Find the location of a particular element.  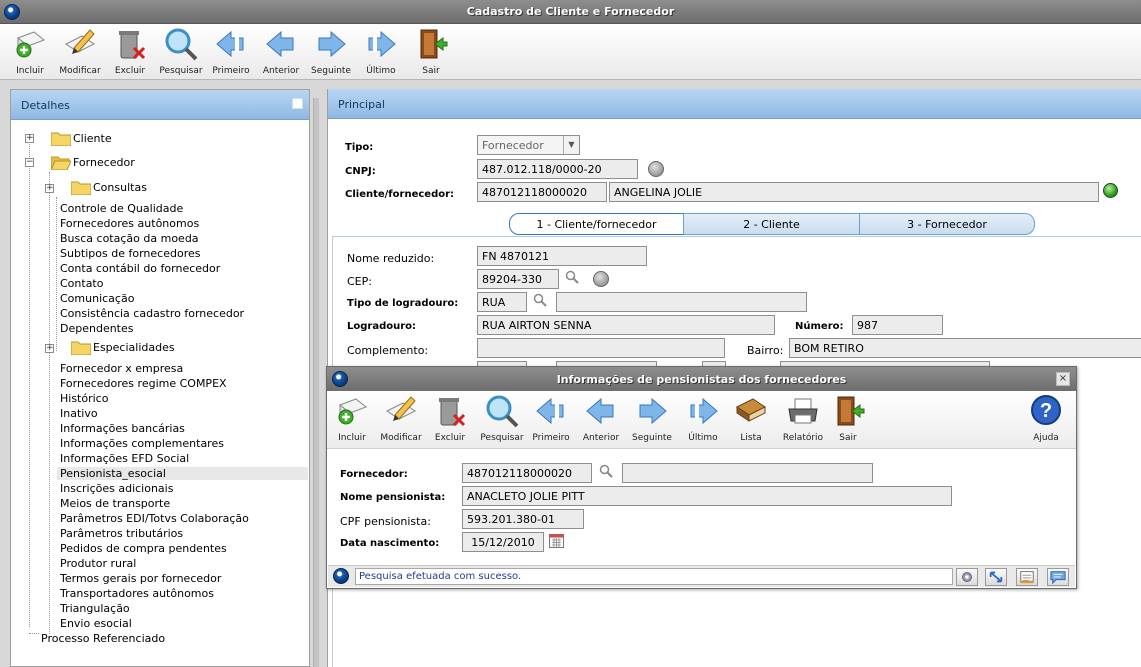

cep-label: CEP: is located at coordinates (359, 281).